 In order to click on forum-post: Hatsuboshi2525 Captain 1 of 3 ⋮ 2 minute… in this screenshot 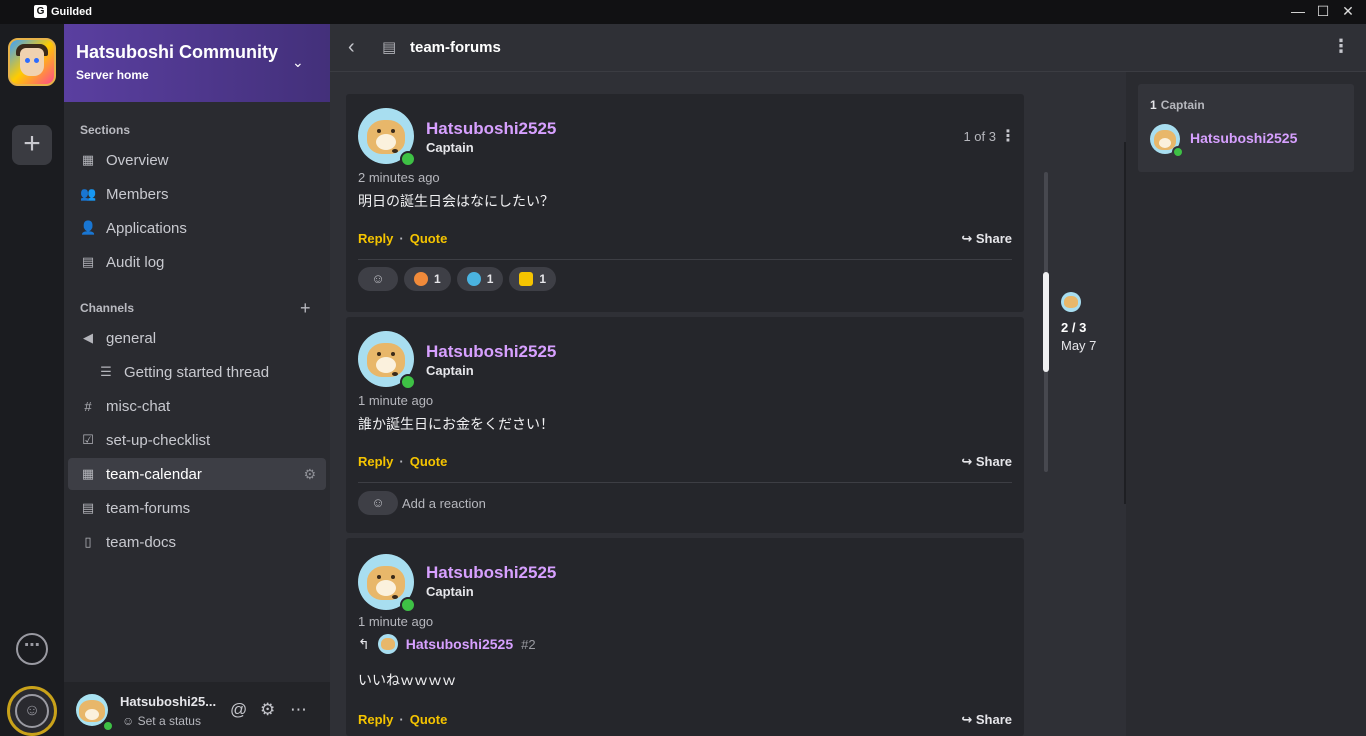, I will do `click(685, 203)`.